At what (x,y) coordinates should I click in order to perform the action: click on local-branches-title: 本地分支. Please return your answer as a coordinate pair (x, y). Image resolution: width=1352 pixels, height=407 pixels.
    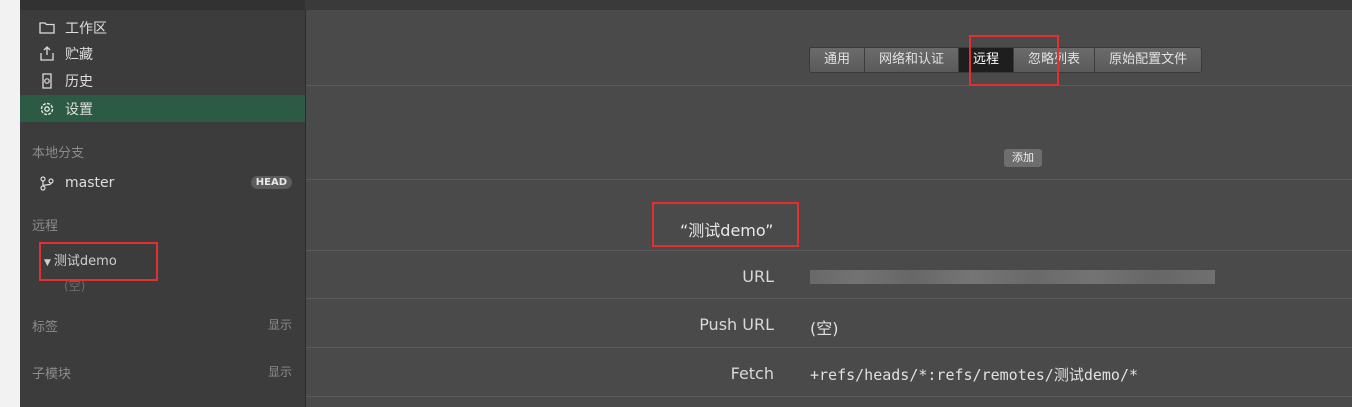
    Looking at the image, I should click on (58, 153).